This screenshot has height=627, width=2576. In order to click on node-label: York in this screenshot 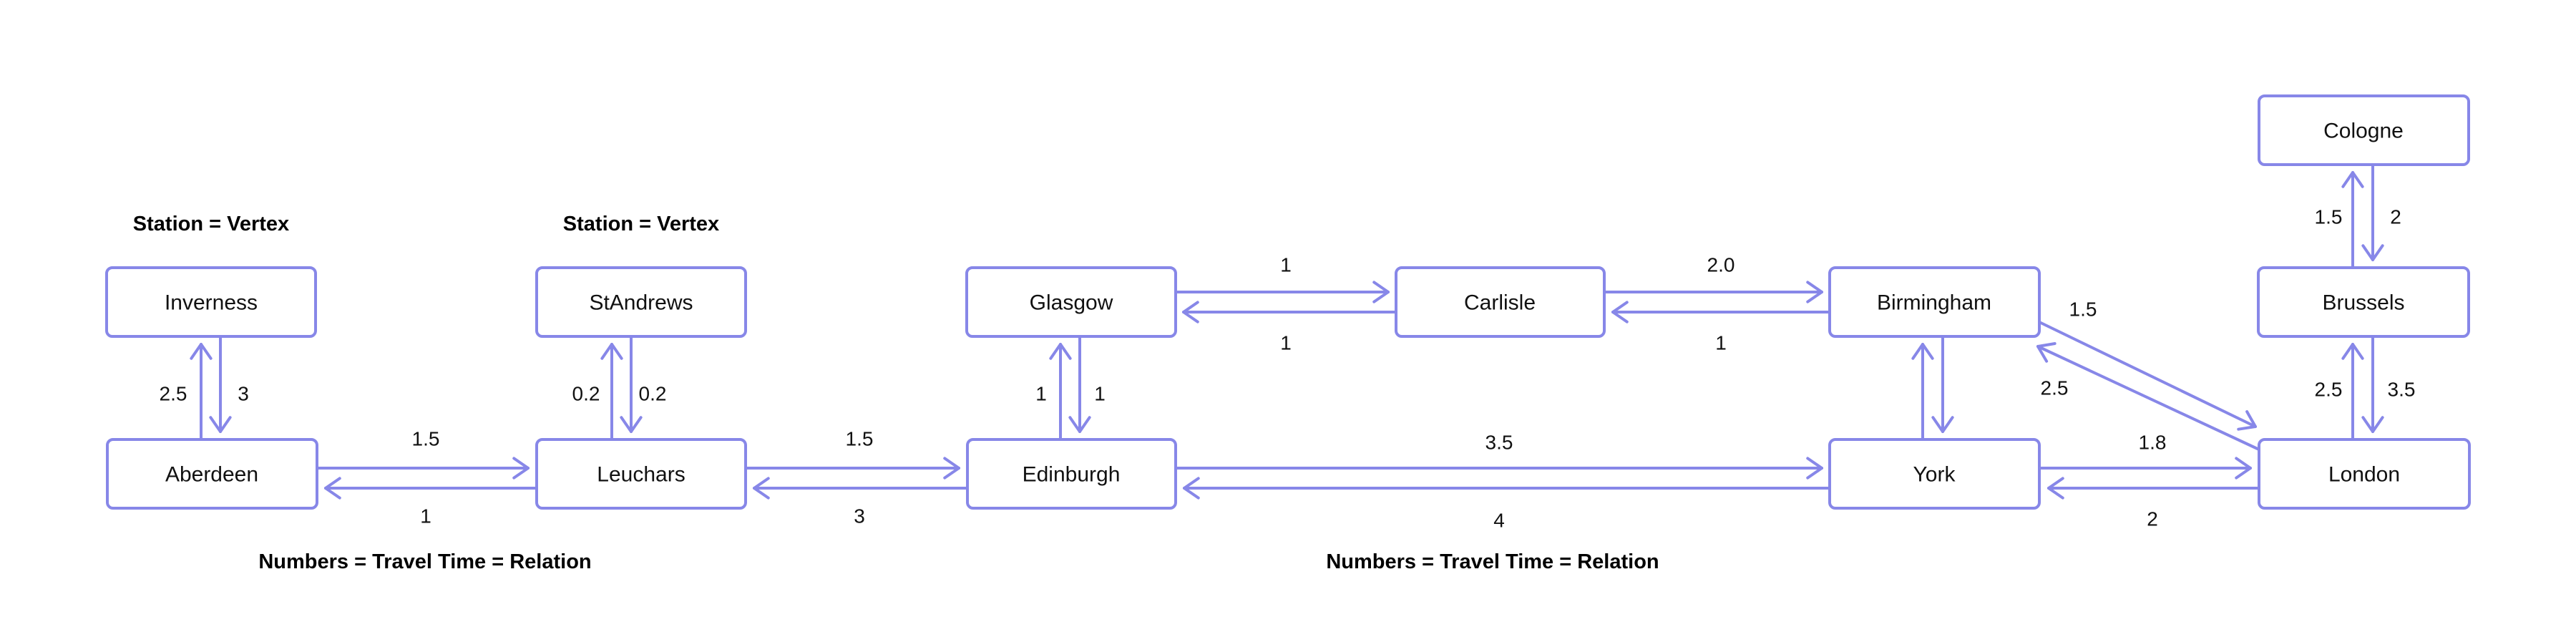, I will do `click(1934, 475)`.